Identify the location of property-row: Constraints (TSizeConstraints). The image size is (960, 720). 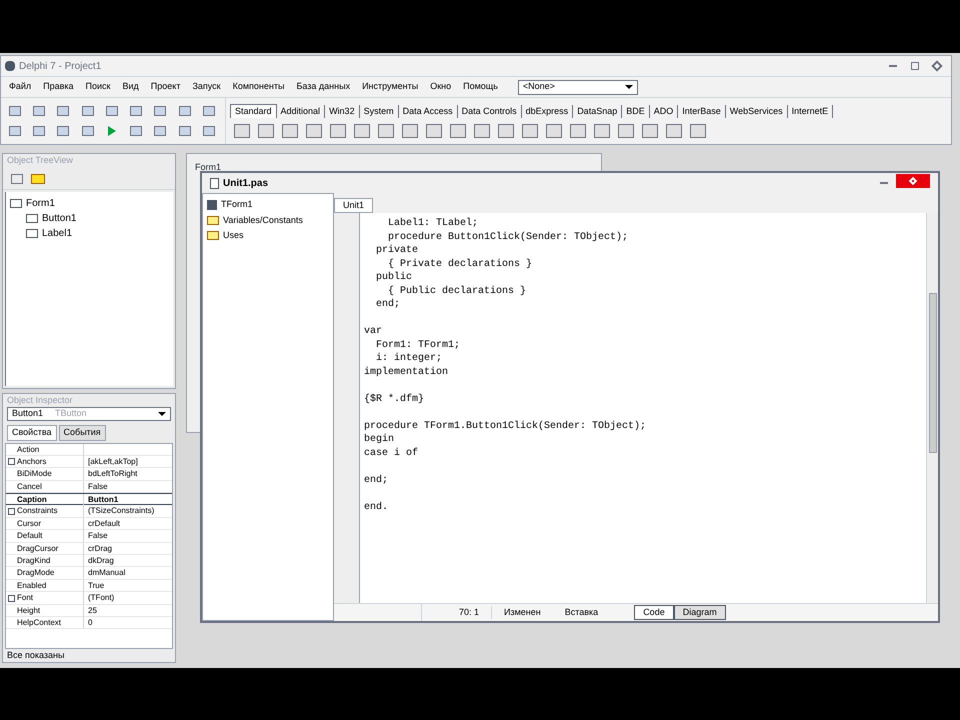
(89, 511).